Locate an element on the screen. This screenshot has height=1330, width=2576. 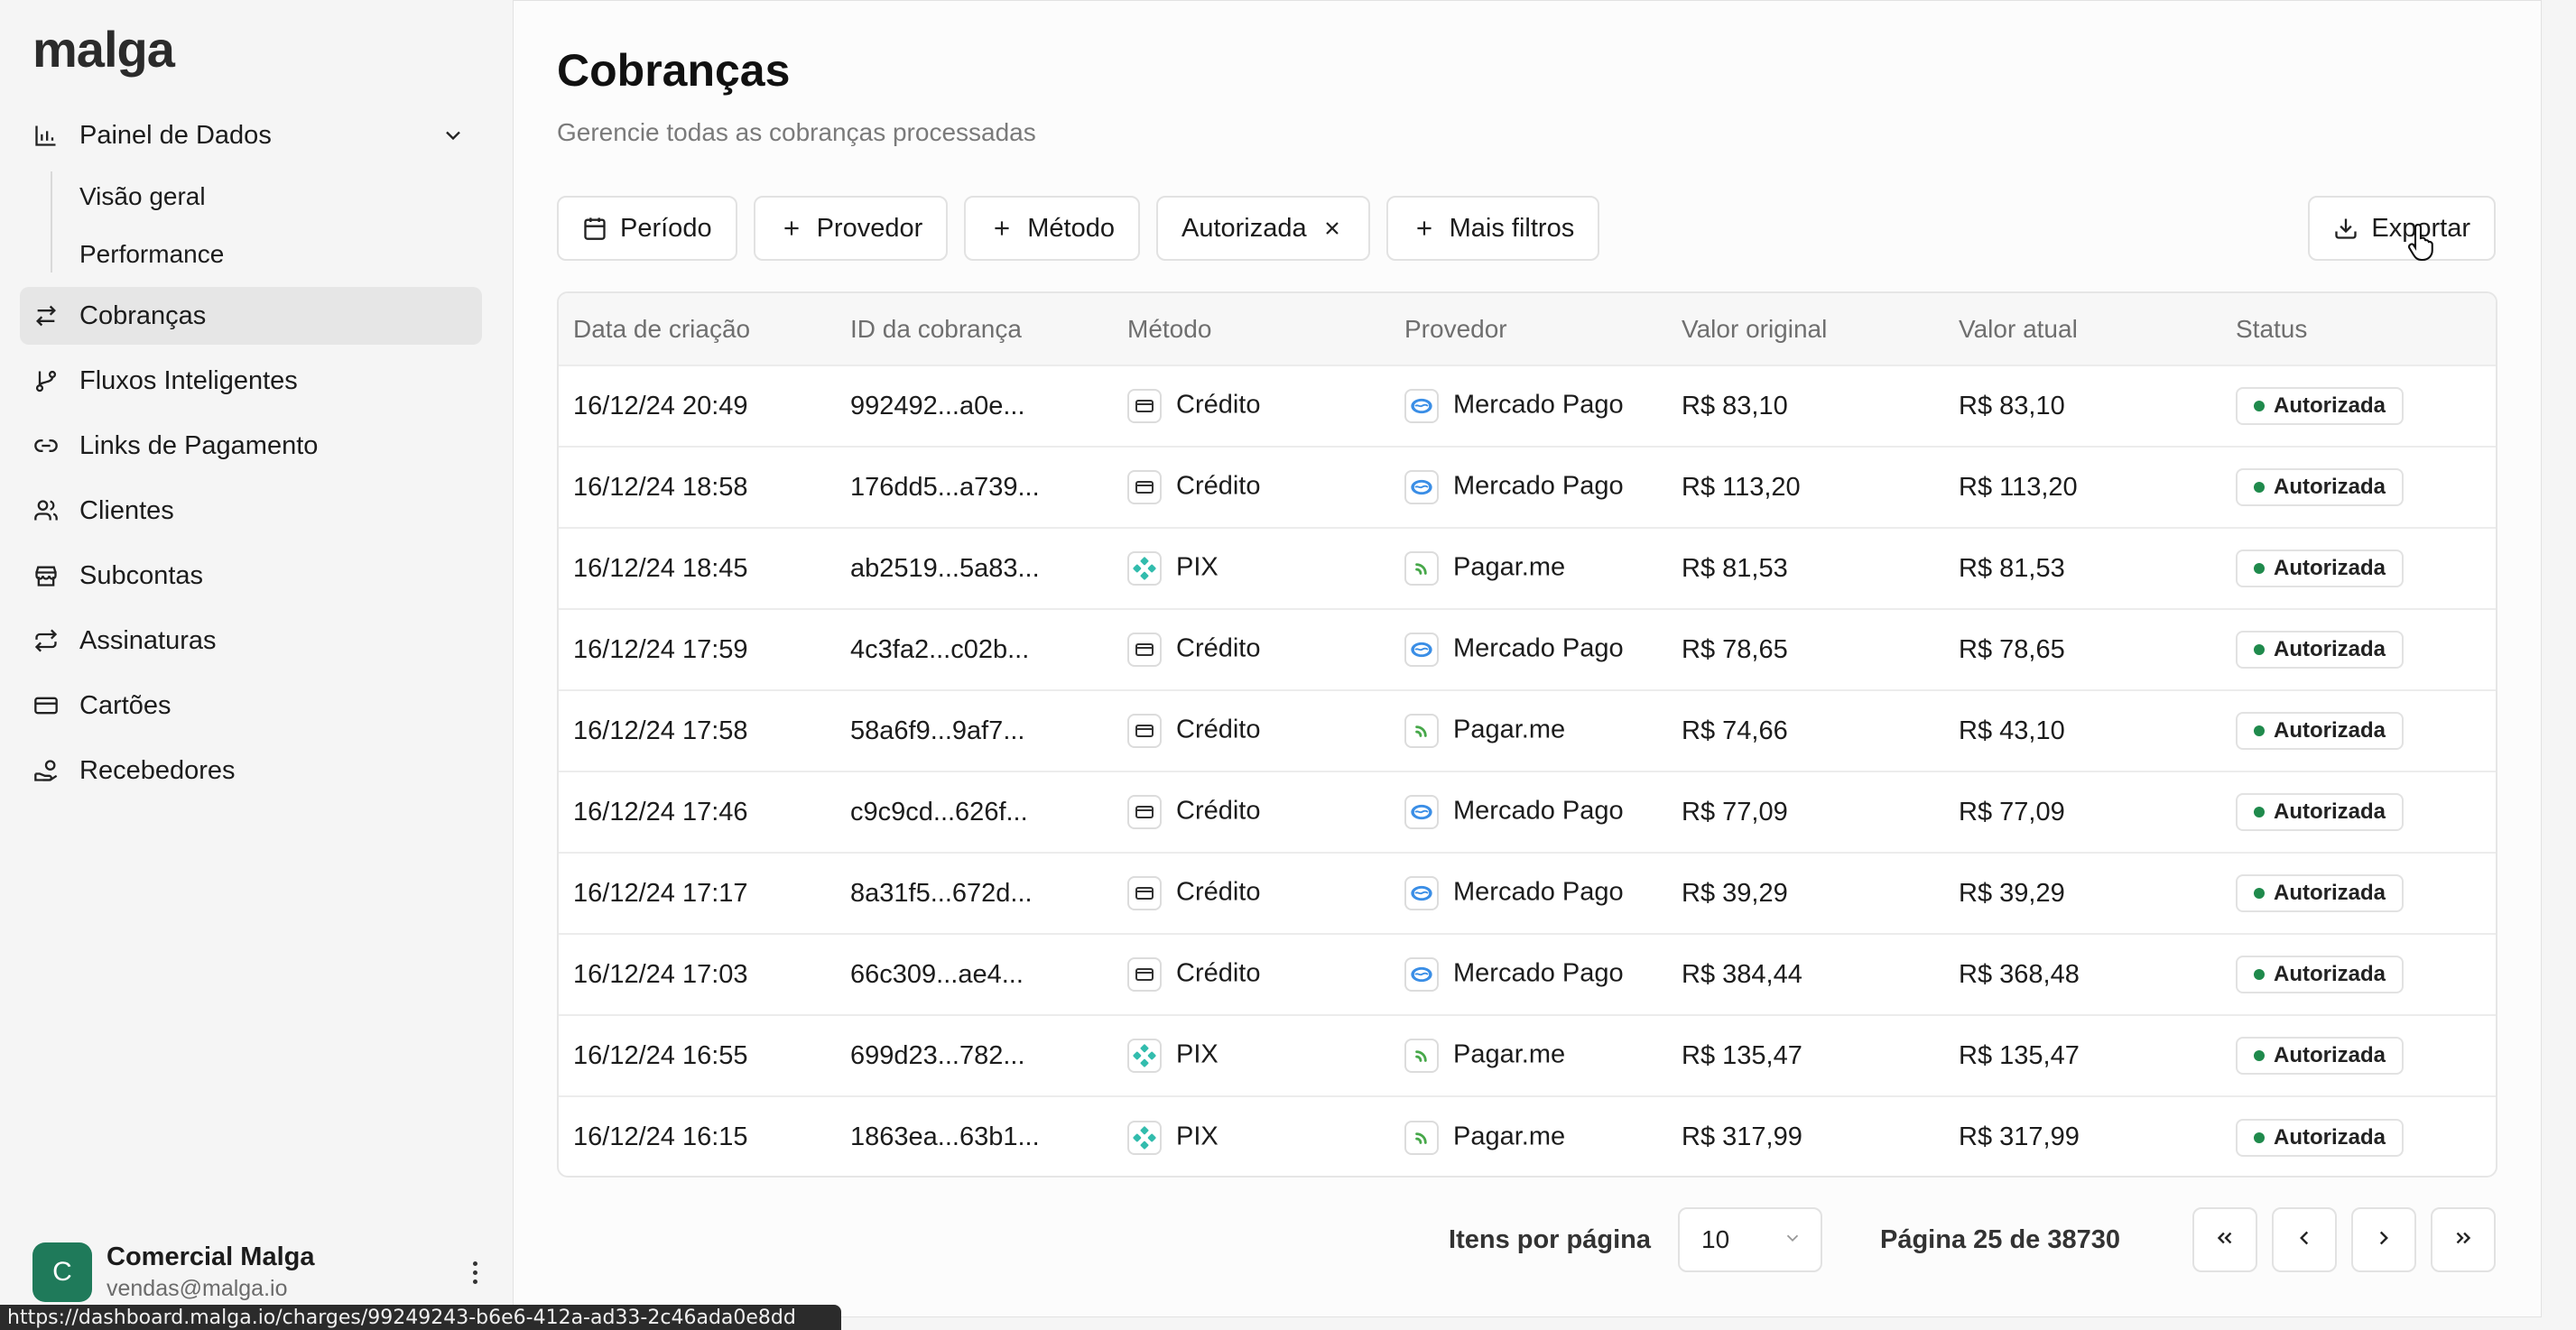
chevrons-left-icon is located at coordinates (2225, 1240).